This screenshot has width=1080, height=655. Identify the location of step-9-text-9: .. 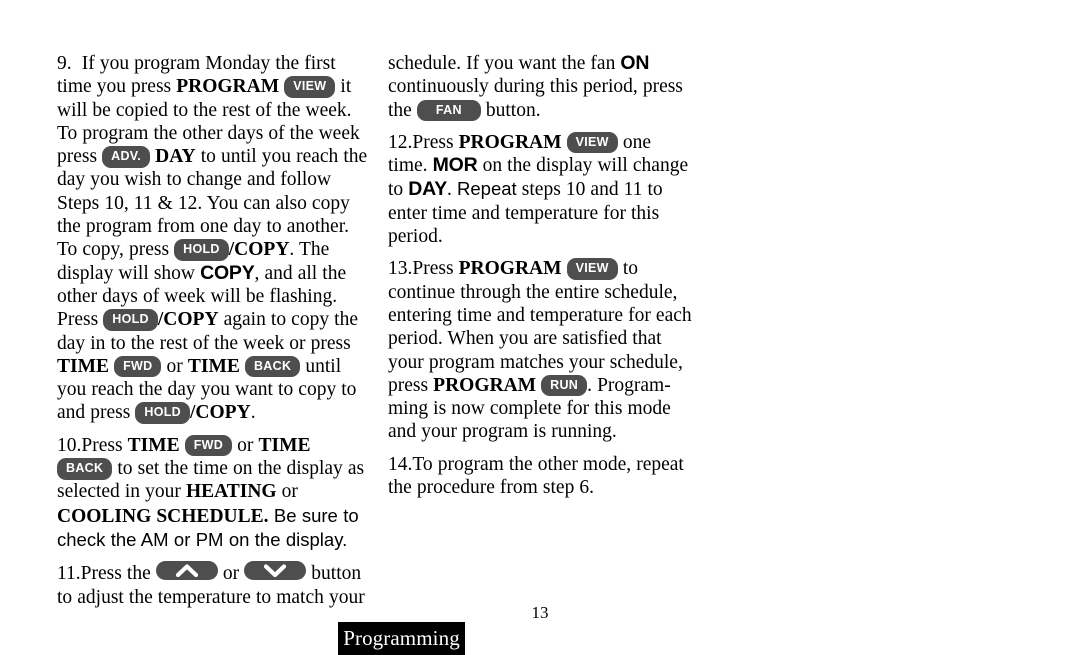
(253, 413).